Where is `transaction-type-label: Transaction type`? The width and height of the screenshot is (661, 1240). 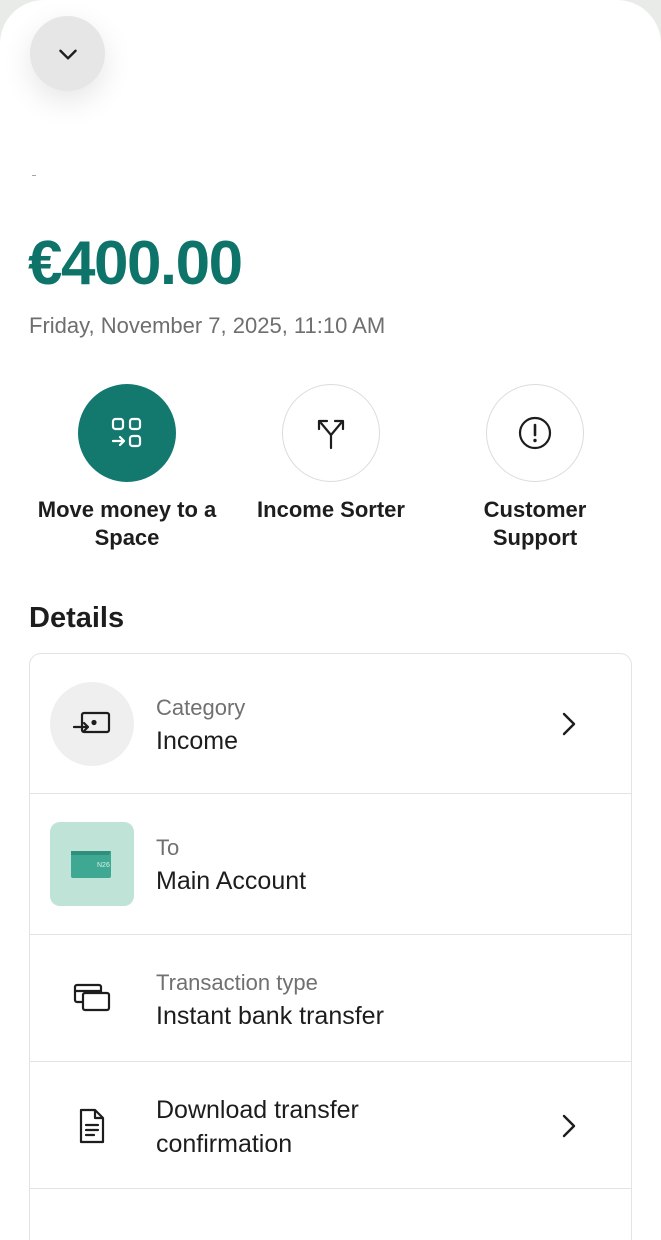 transaction-type-label: Transaction type is located at coordinates (237, 982).